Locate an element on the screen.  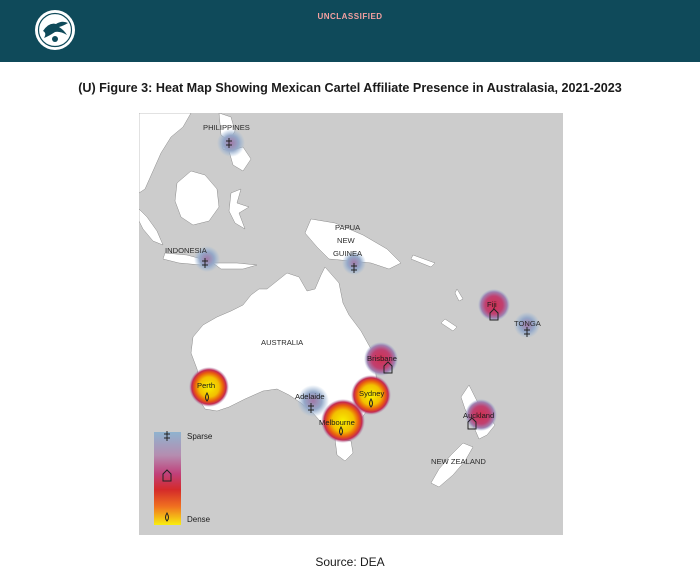
label-fiji: Fiji is located at coordinates (492, 304).